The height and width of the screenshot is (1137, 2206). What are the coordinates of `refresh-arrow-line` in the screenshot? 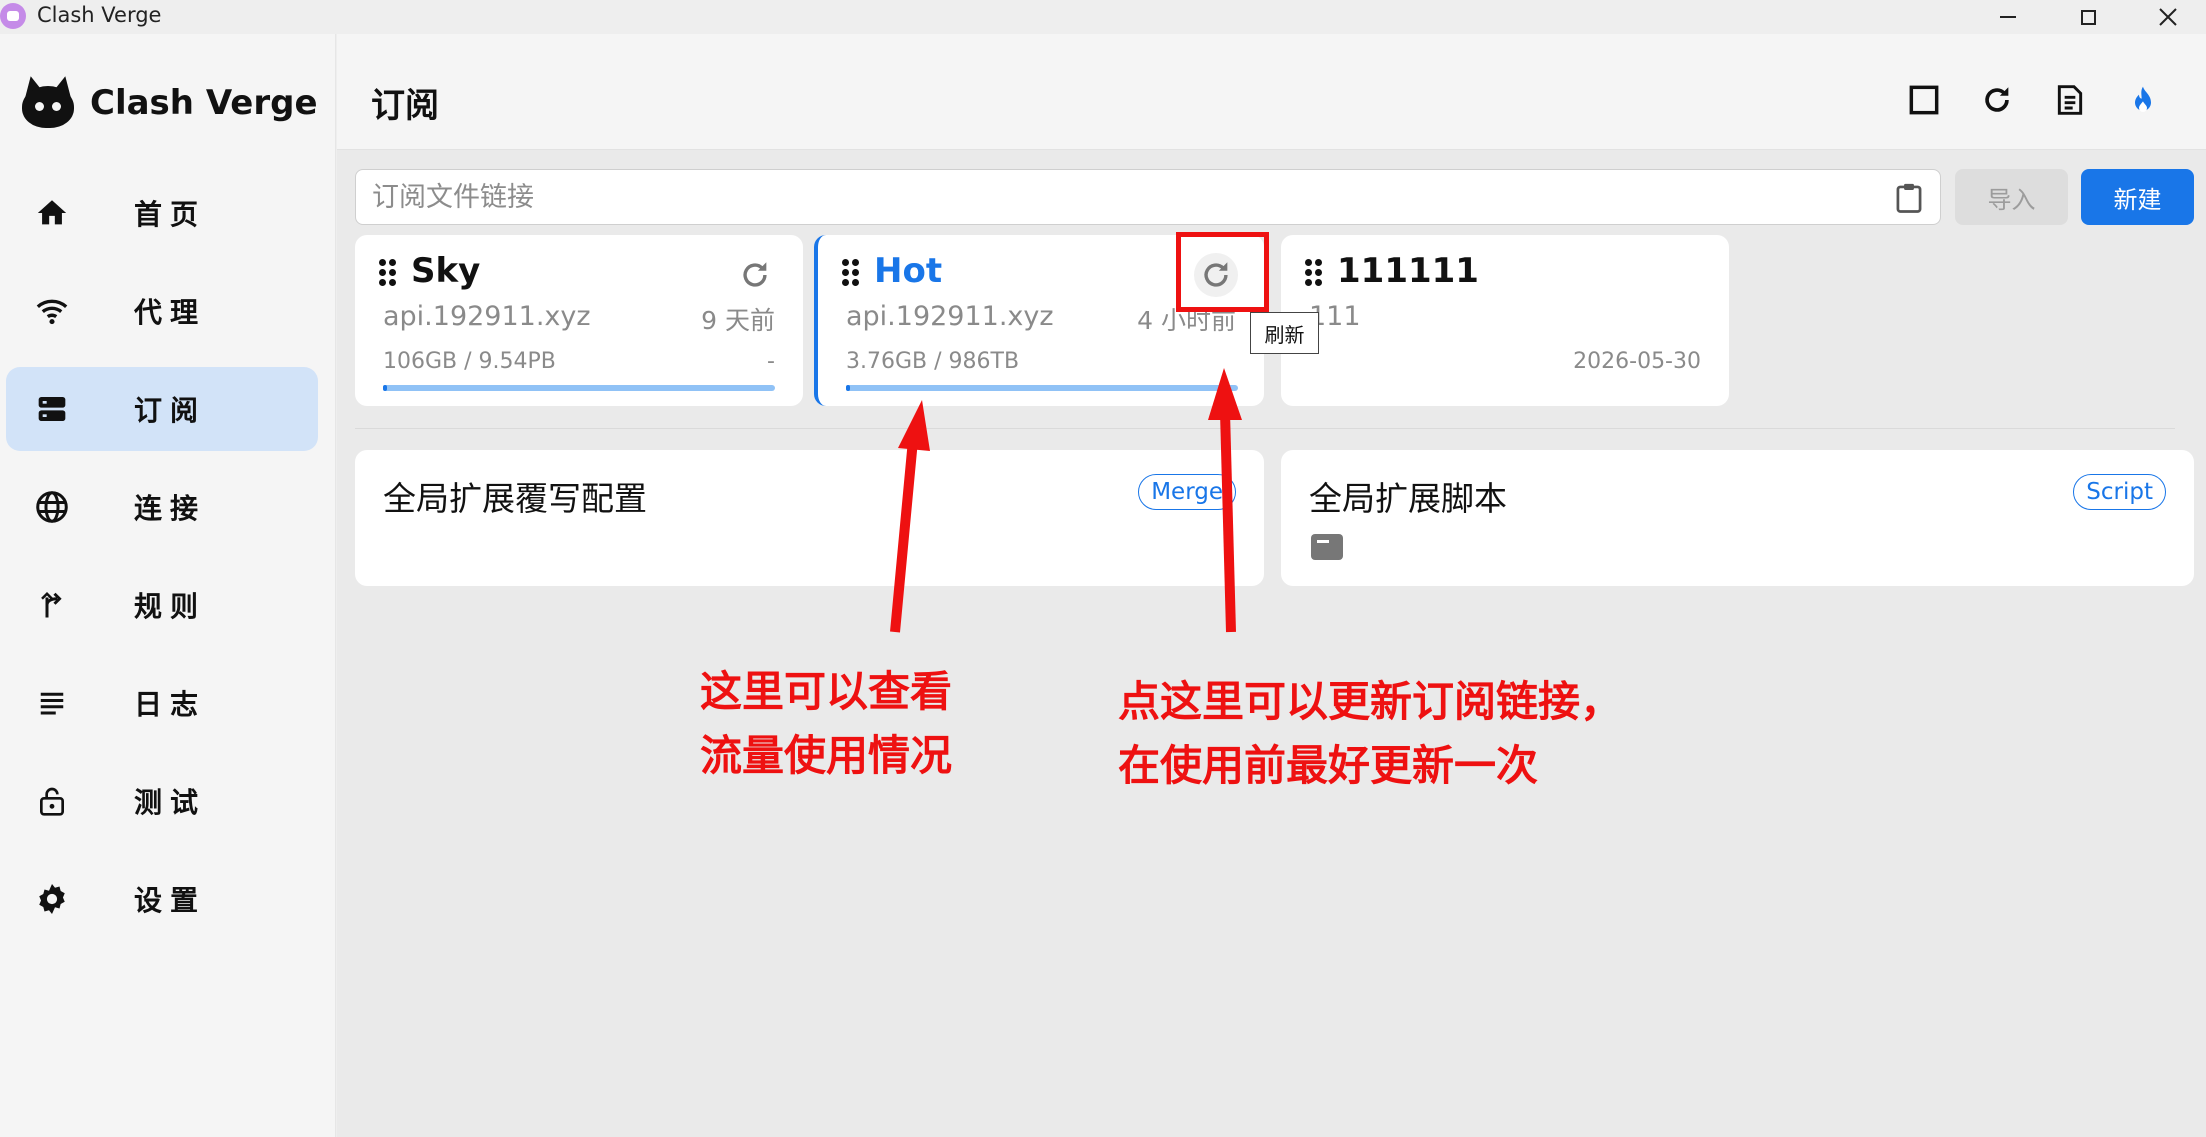 It's located at (1228, 522).